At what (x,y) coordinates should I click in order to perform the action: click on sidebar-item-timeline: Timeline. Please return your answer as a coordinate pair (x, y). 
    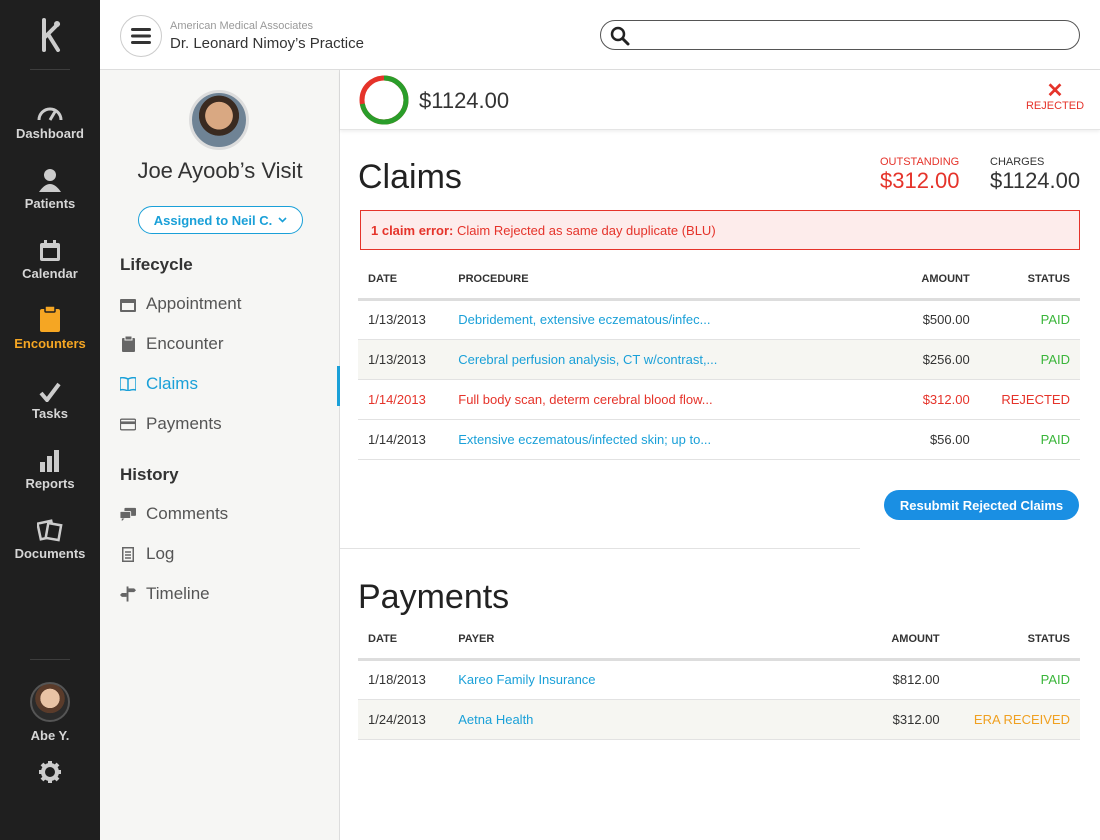
    Looking at the image, I should click on (230, 594).